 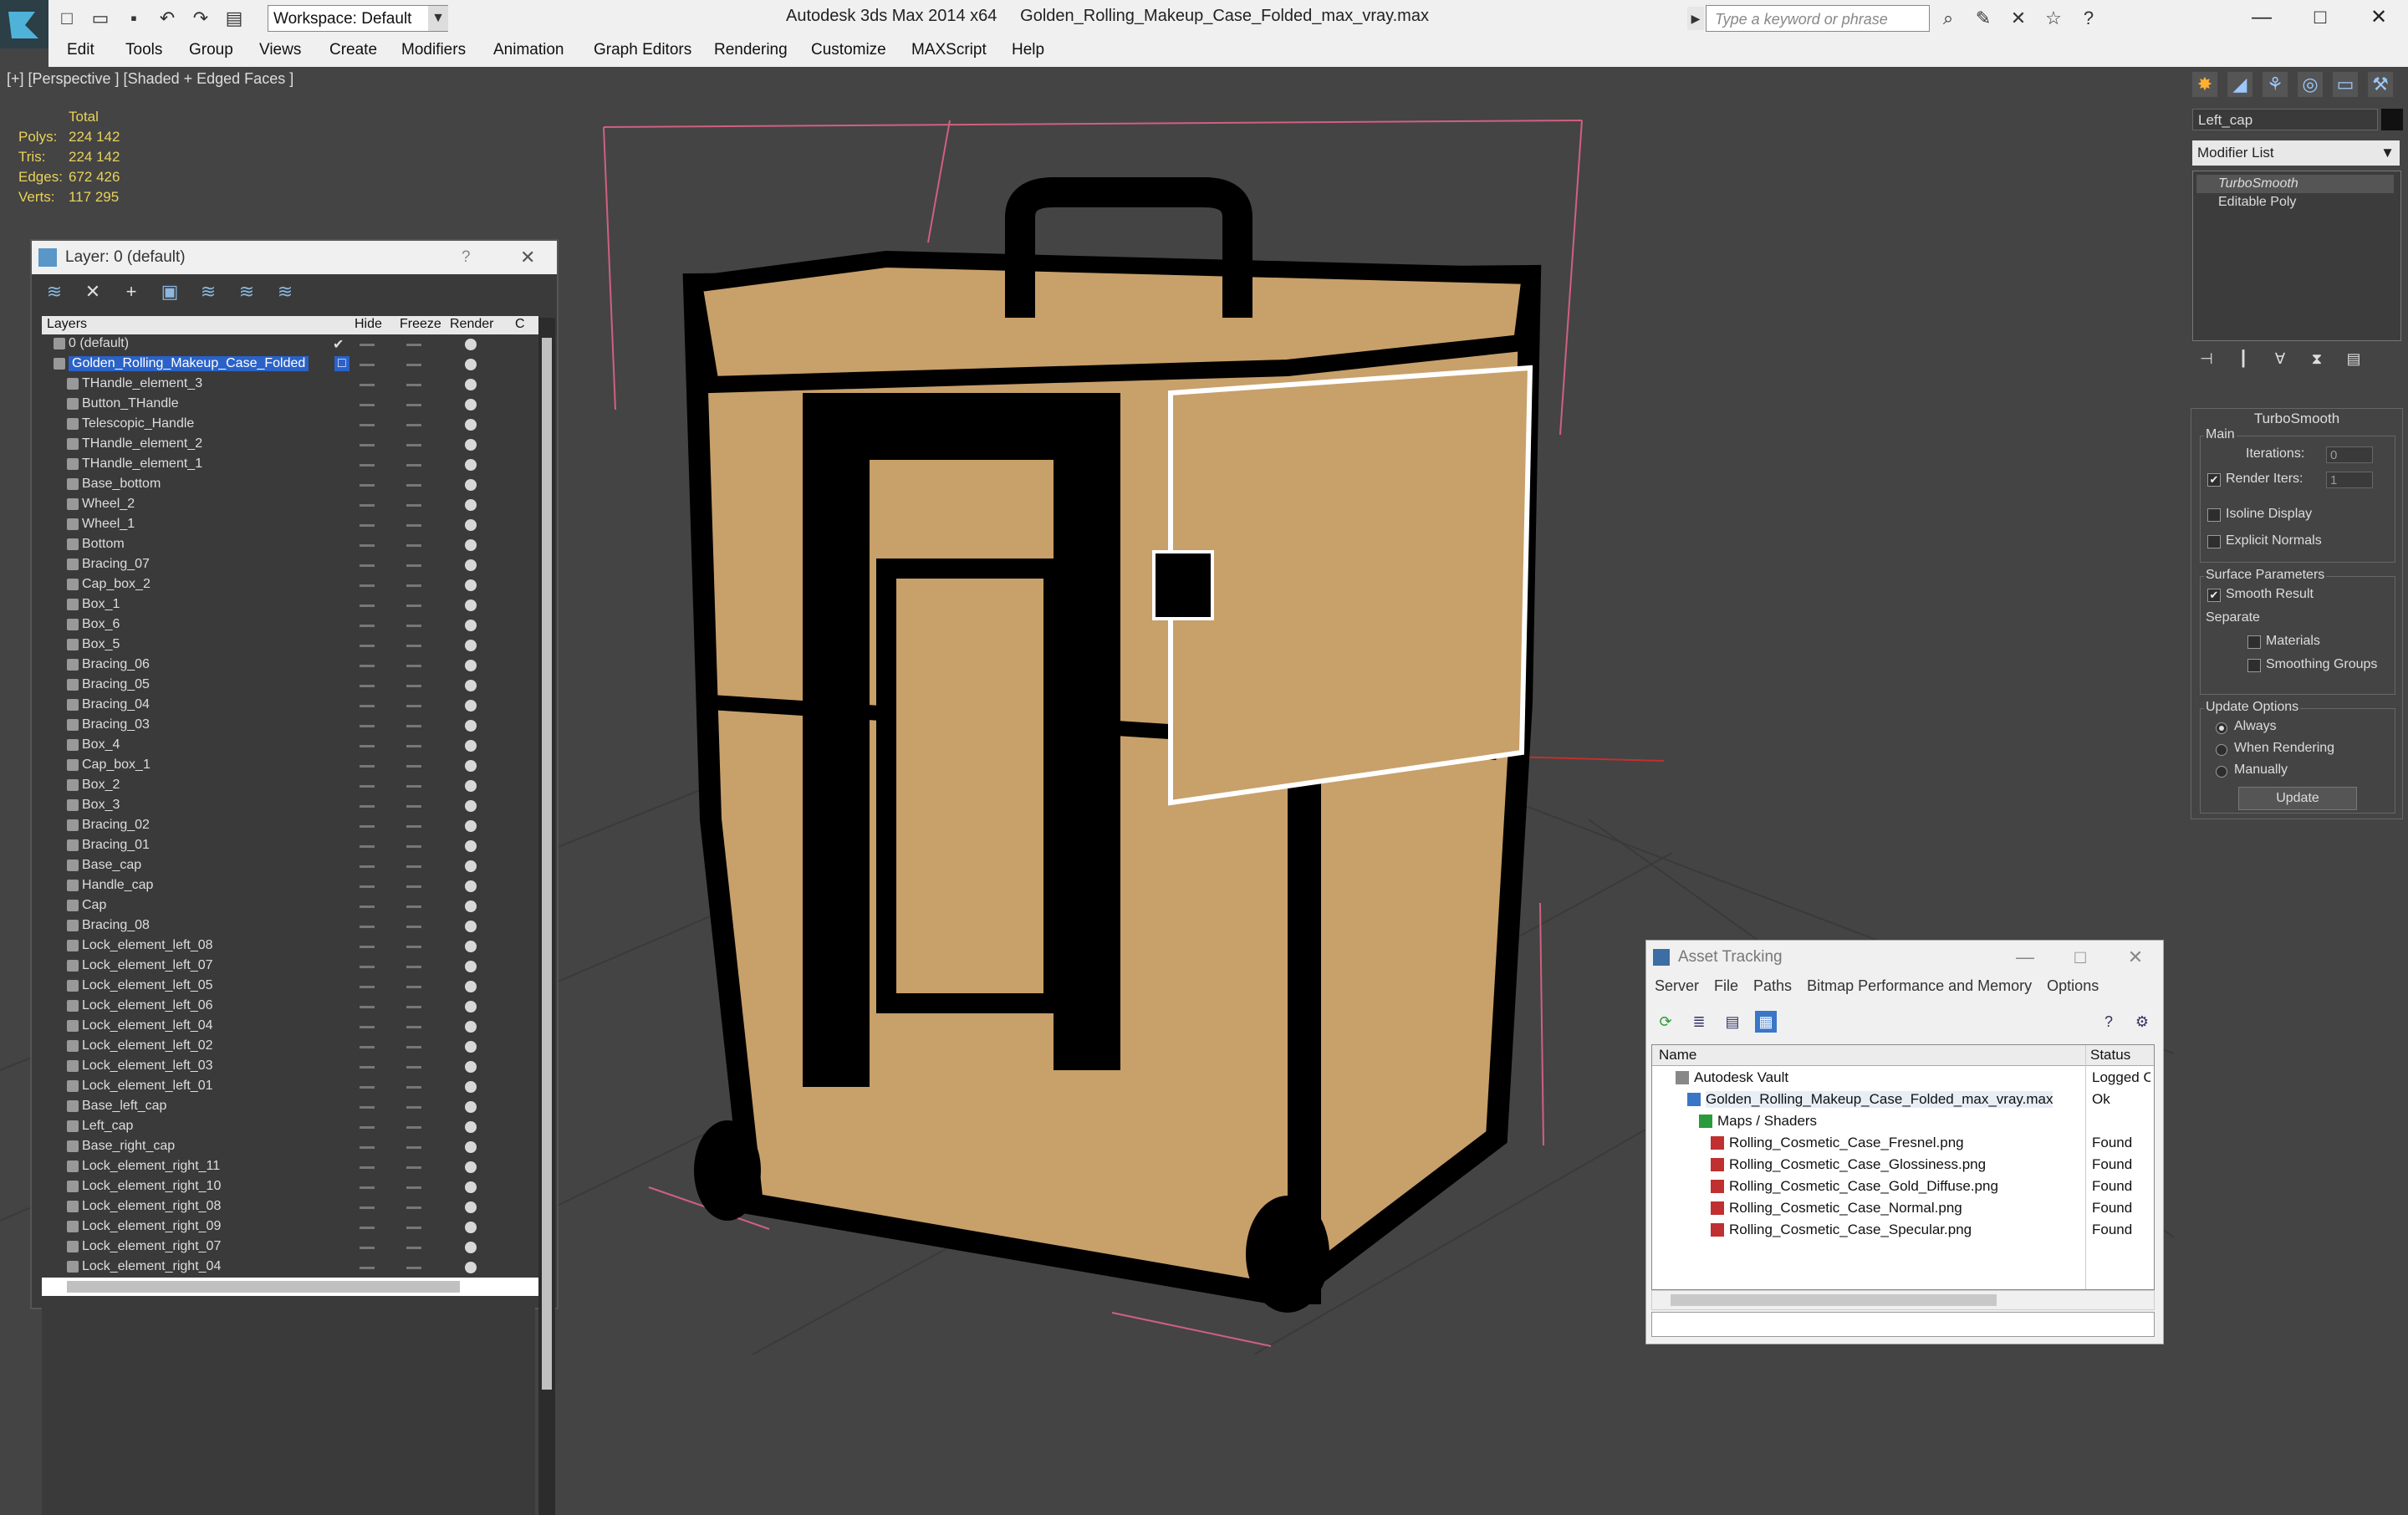 I want to click on when-rendering-radio, so click(x=2222, y=750).